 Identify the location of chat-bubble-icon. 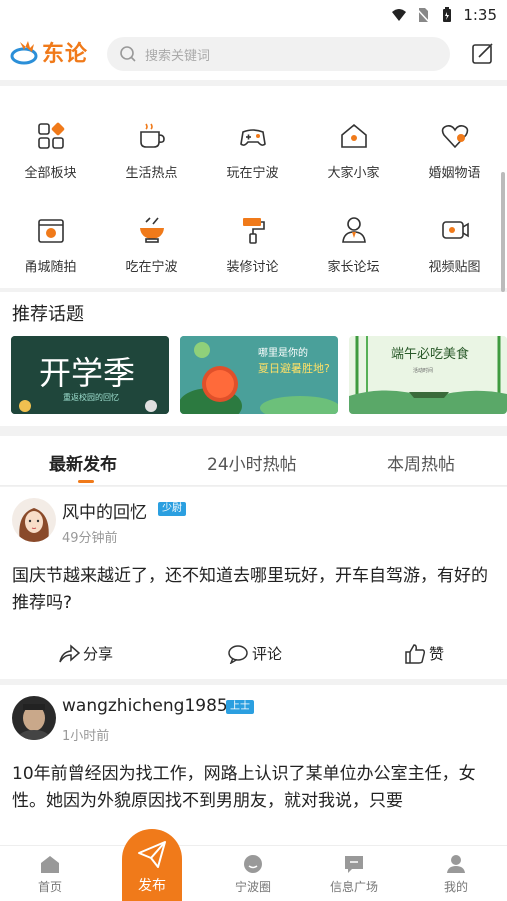
(253, 864).